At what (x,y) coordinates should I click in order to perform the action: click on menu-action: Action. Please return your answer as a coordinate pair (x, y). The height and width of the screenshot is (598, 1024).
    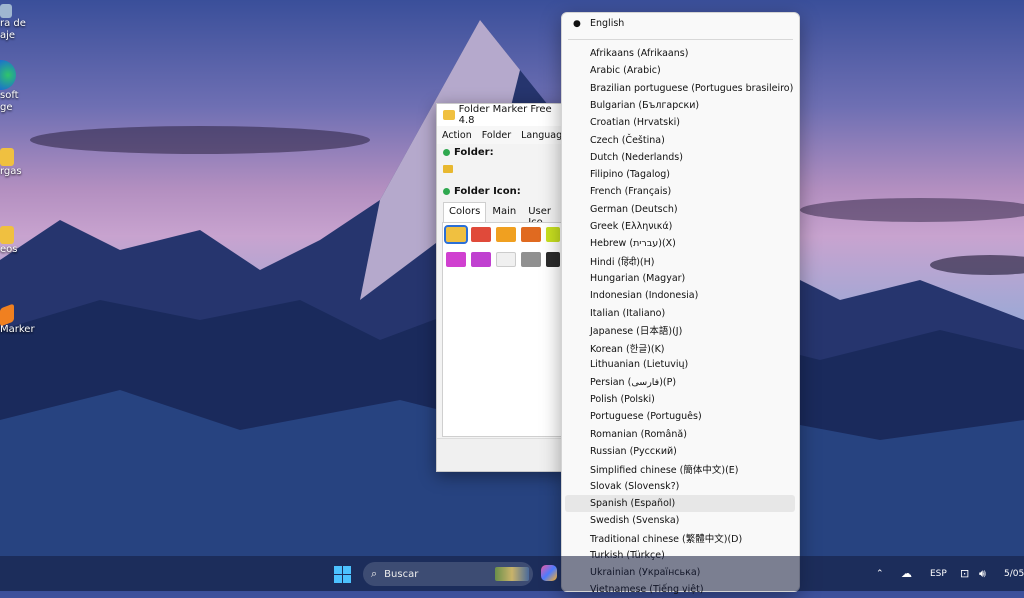
    Looking at the image, I should click on (457, 135).